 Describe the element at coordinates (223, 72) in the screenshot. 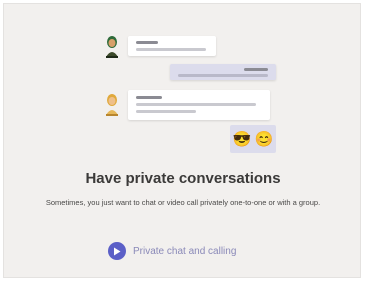

I see `outgoing-message-bubble` at that location.